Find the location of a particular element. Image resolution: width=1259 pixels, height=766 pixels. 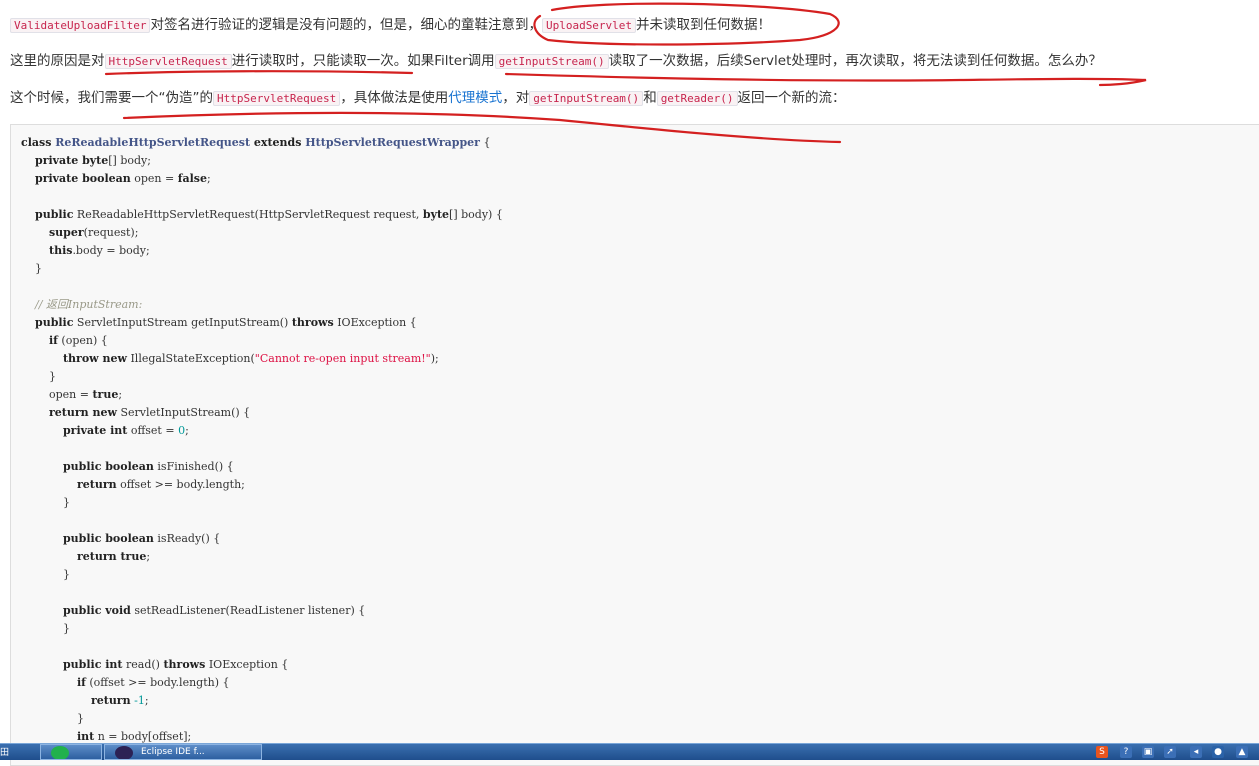

iqiyi-icon is located at coordinates (60, 752).